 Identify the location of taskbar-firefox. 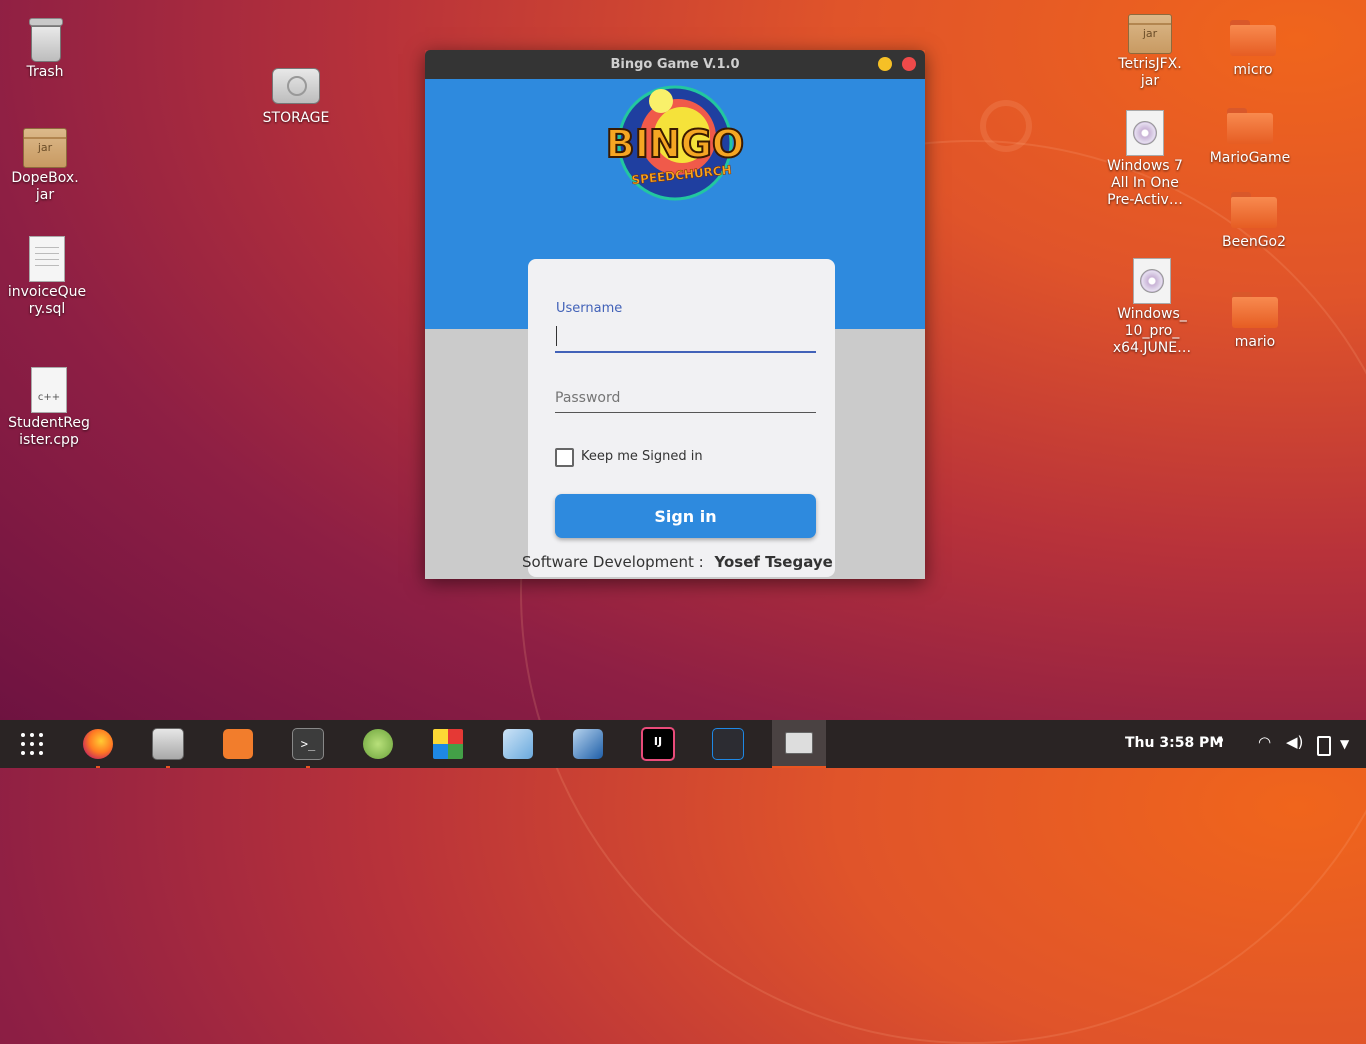
(98, 744).